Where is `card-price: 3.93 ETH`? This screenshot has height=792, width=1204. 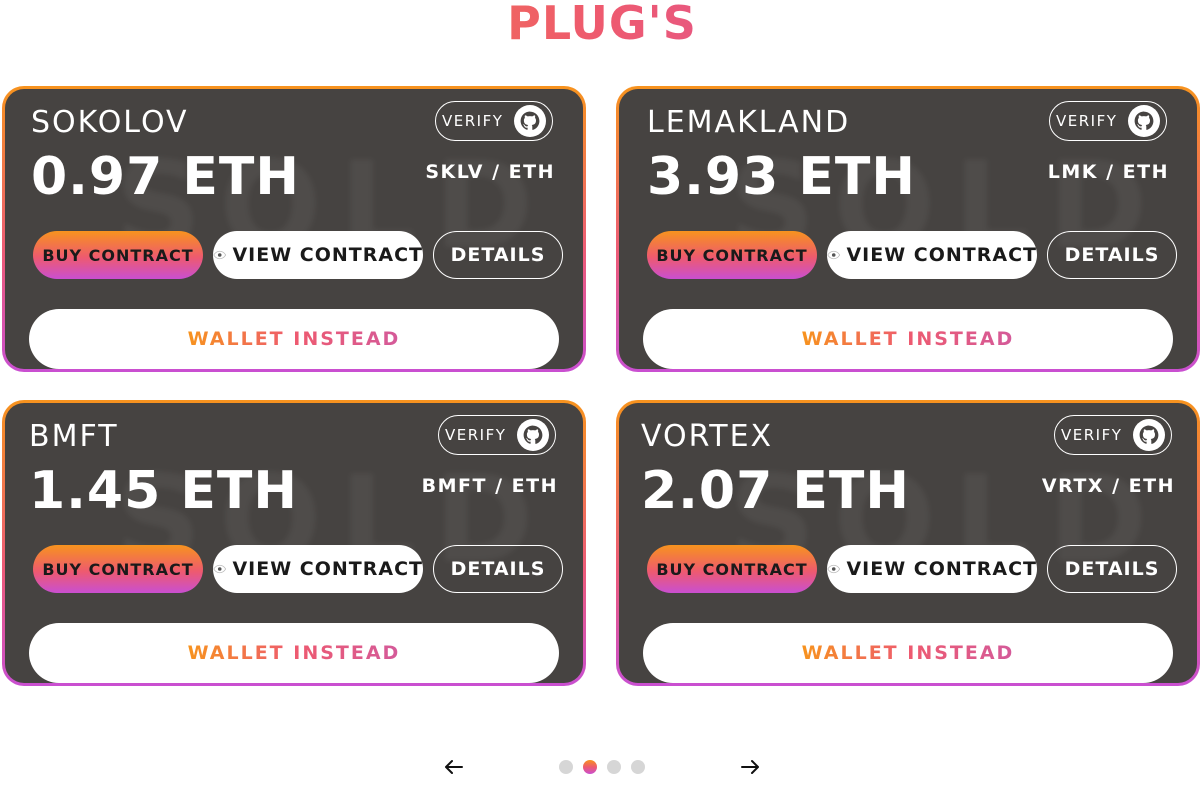 card-price: 3.93 ETH is located at coordinates (781, 177).